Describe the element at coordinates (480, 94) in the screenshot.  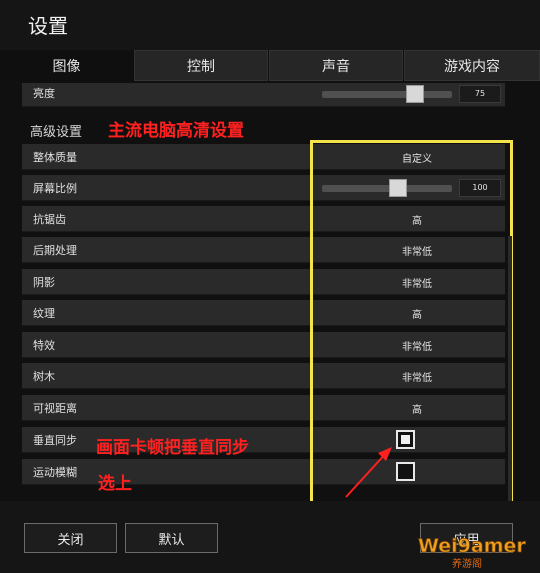
I see `brightness-value: 75` at that location.